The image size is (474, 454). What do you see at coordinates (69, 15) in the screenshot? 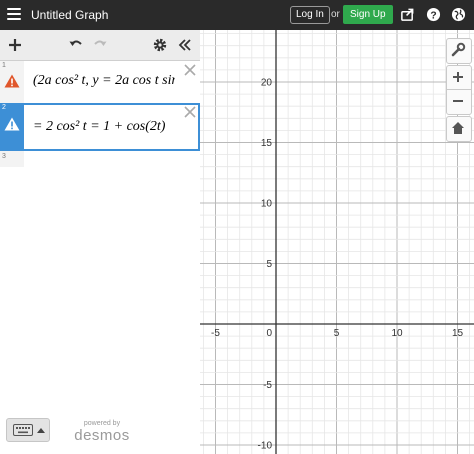
I see `graph-title: Untitled Graph` at bounding box center [69, 15].